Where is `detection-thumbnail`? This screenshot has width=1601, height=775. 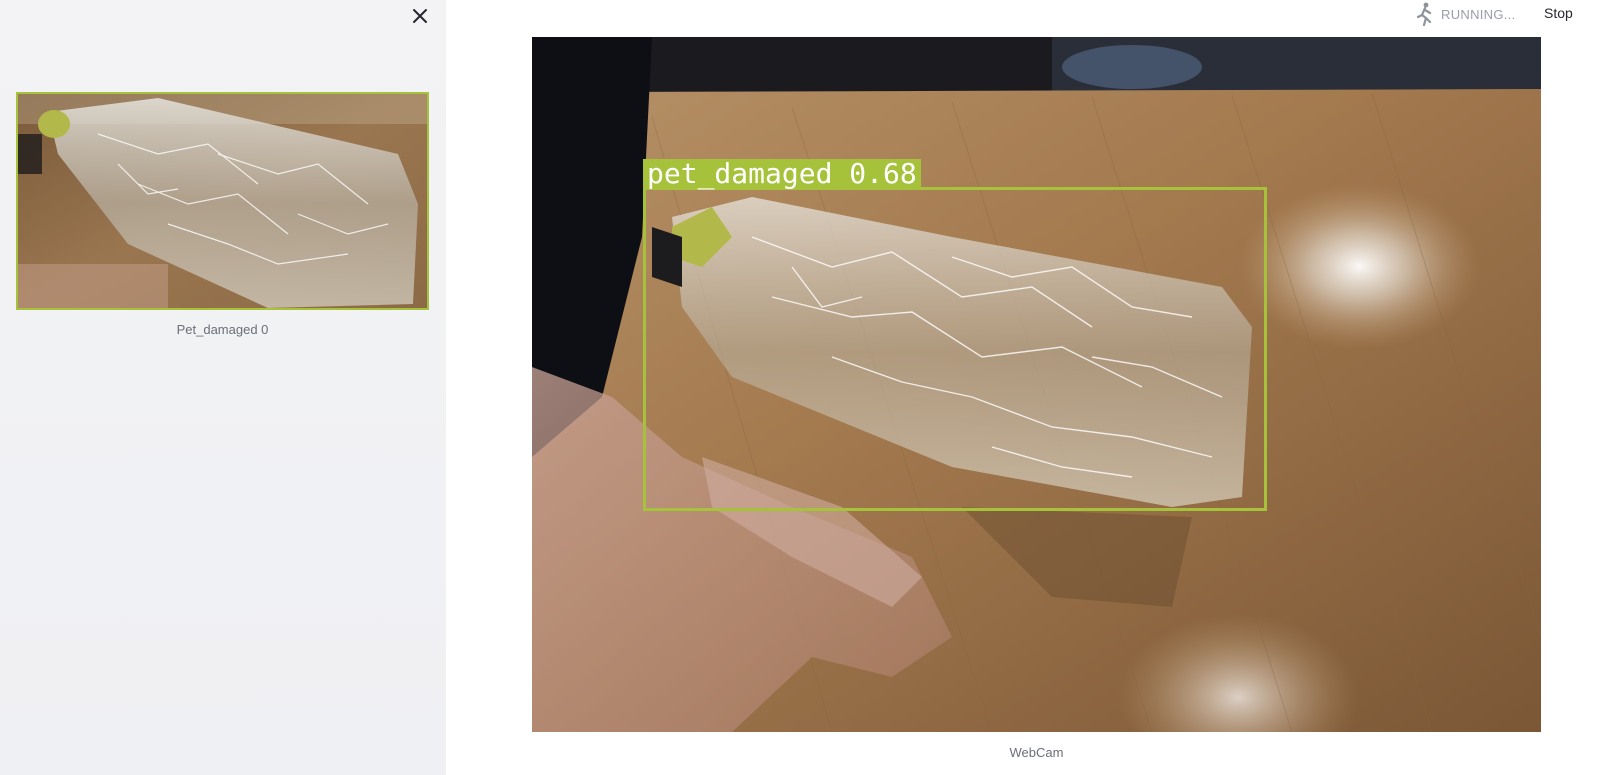
detection-thumbnail is located at coordinates (222, 201).